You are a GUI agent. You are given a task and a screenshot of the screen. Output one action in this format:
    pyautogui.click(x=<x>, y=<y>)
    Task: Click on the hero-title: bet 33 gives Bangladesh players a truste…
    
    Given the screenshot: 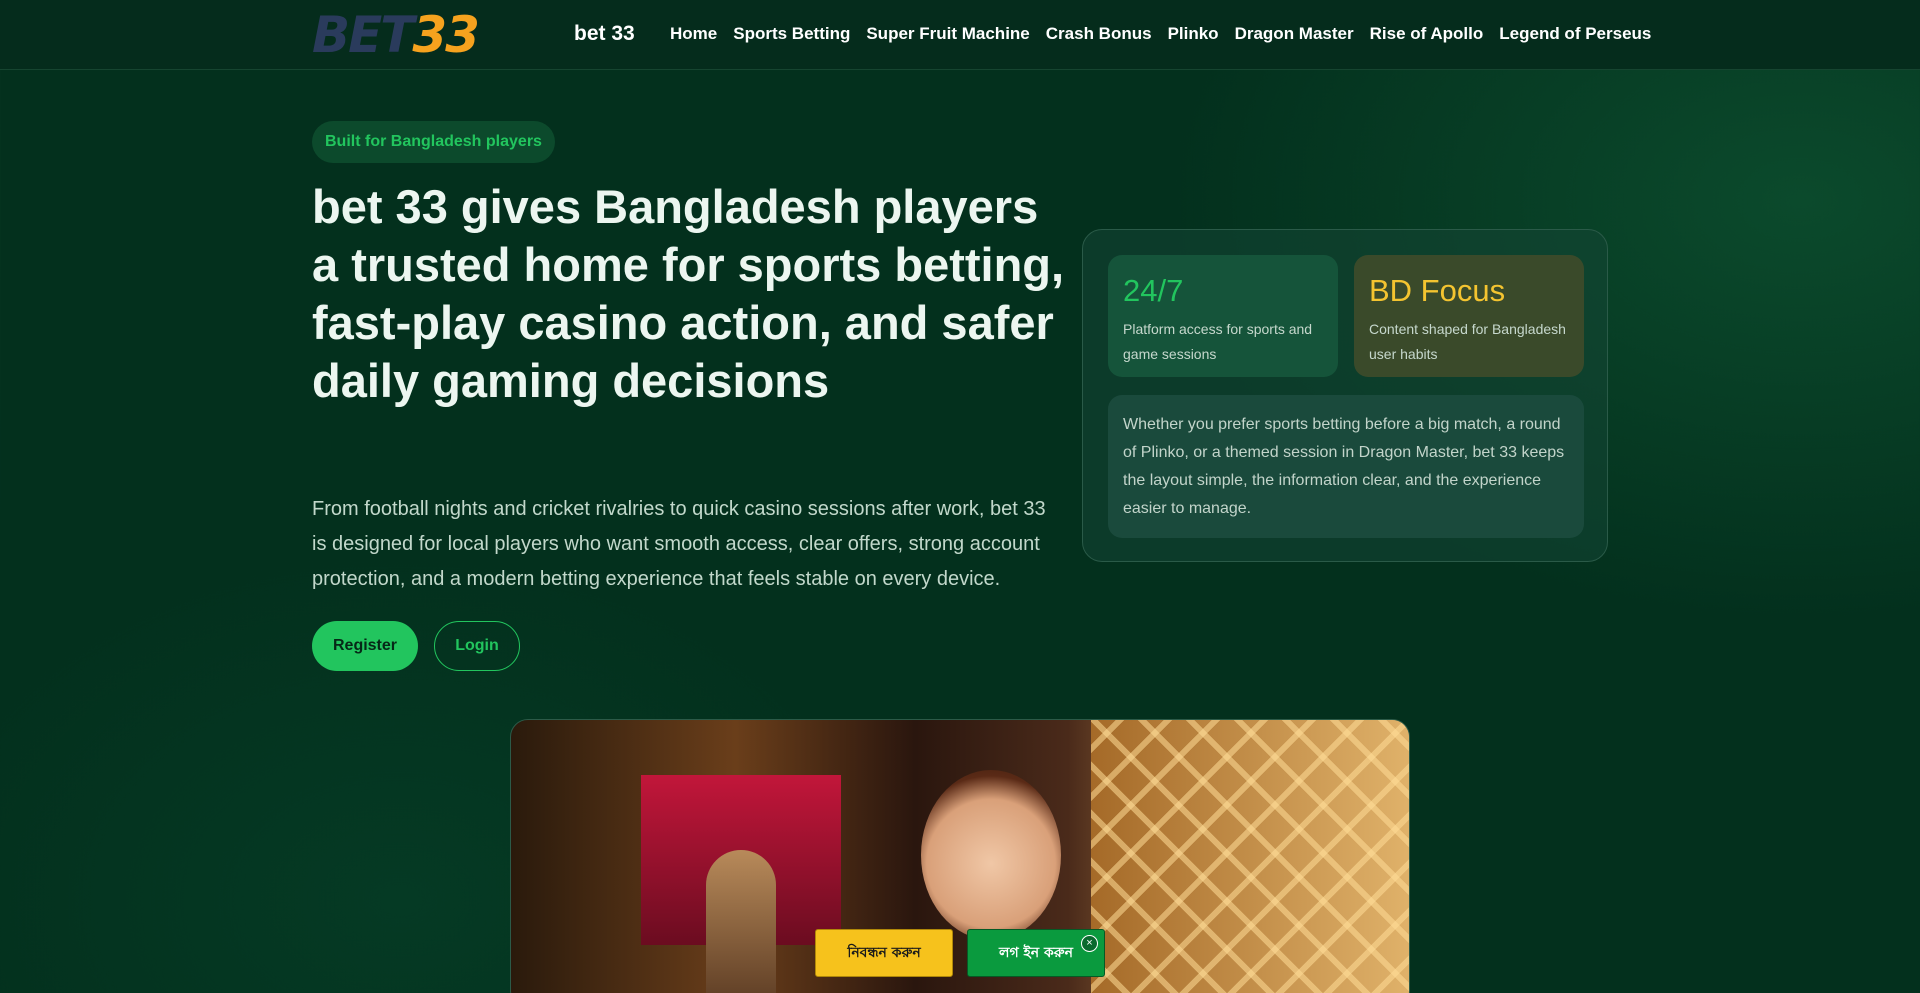 What is the action you would take?
    pyautogui.click(x=688, y=293)
    